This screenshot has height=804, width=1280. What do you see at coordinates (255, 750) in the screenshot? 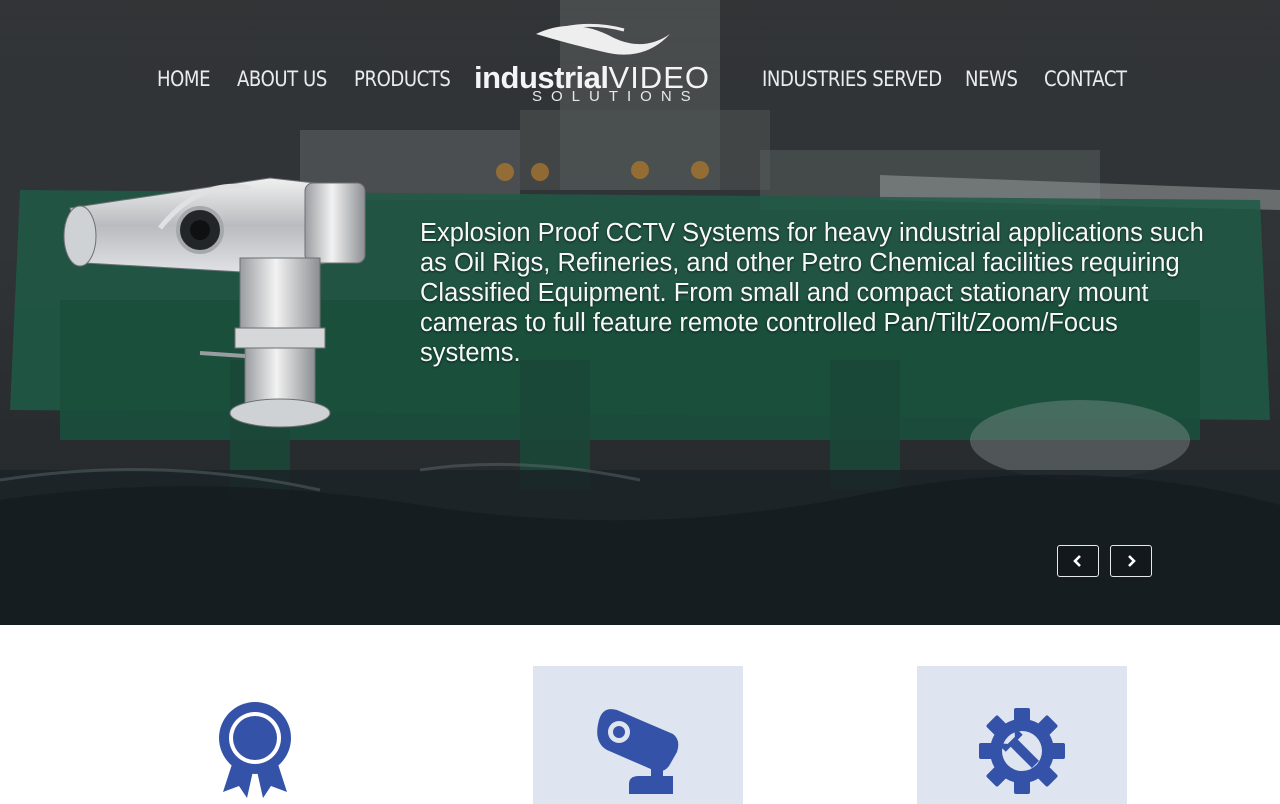
I see `award-ribbon-icon` at bounding box center [255, 750].